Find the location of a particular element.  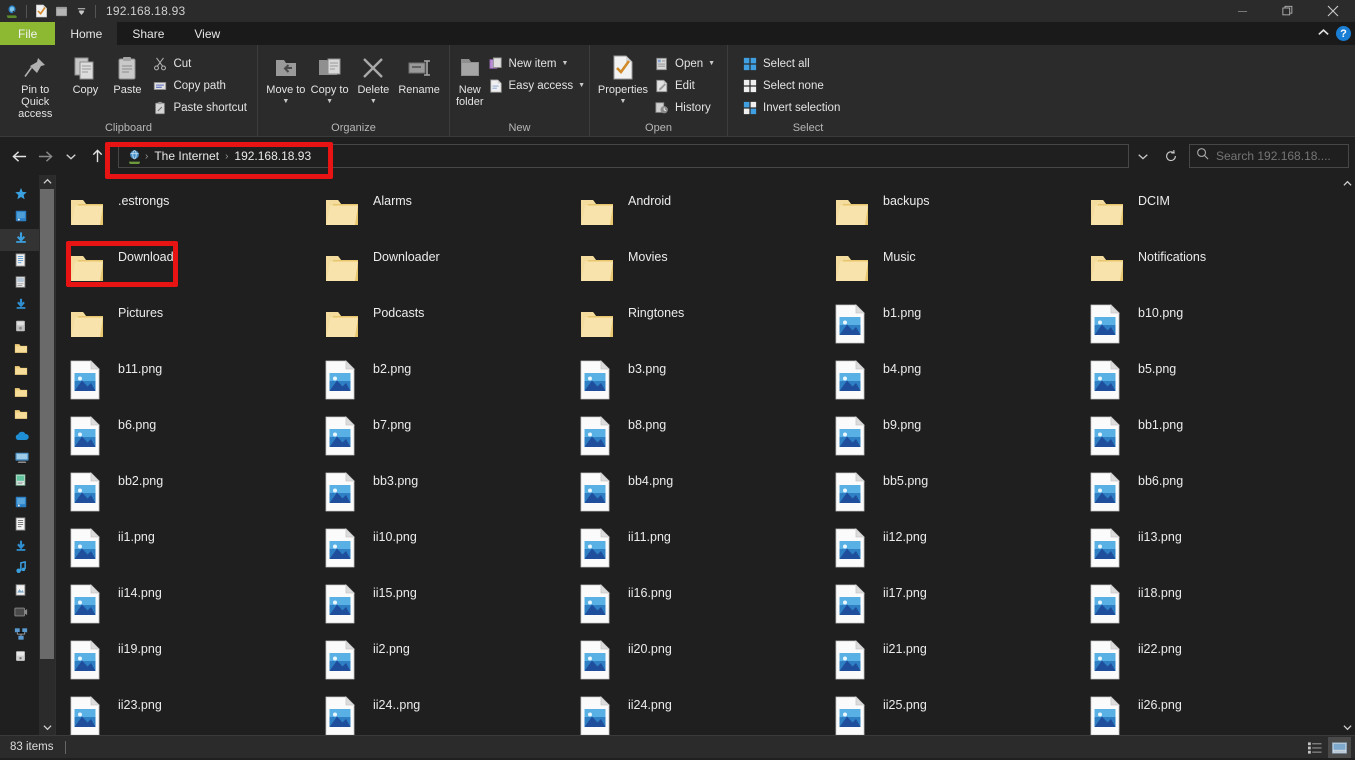

folder-icon is located at coordinates (61, 11).